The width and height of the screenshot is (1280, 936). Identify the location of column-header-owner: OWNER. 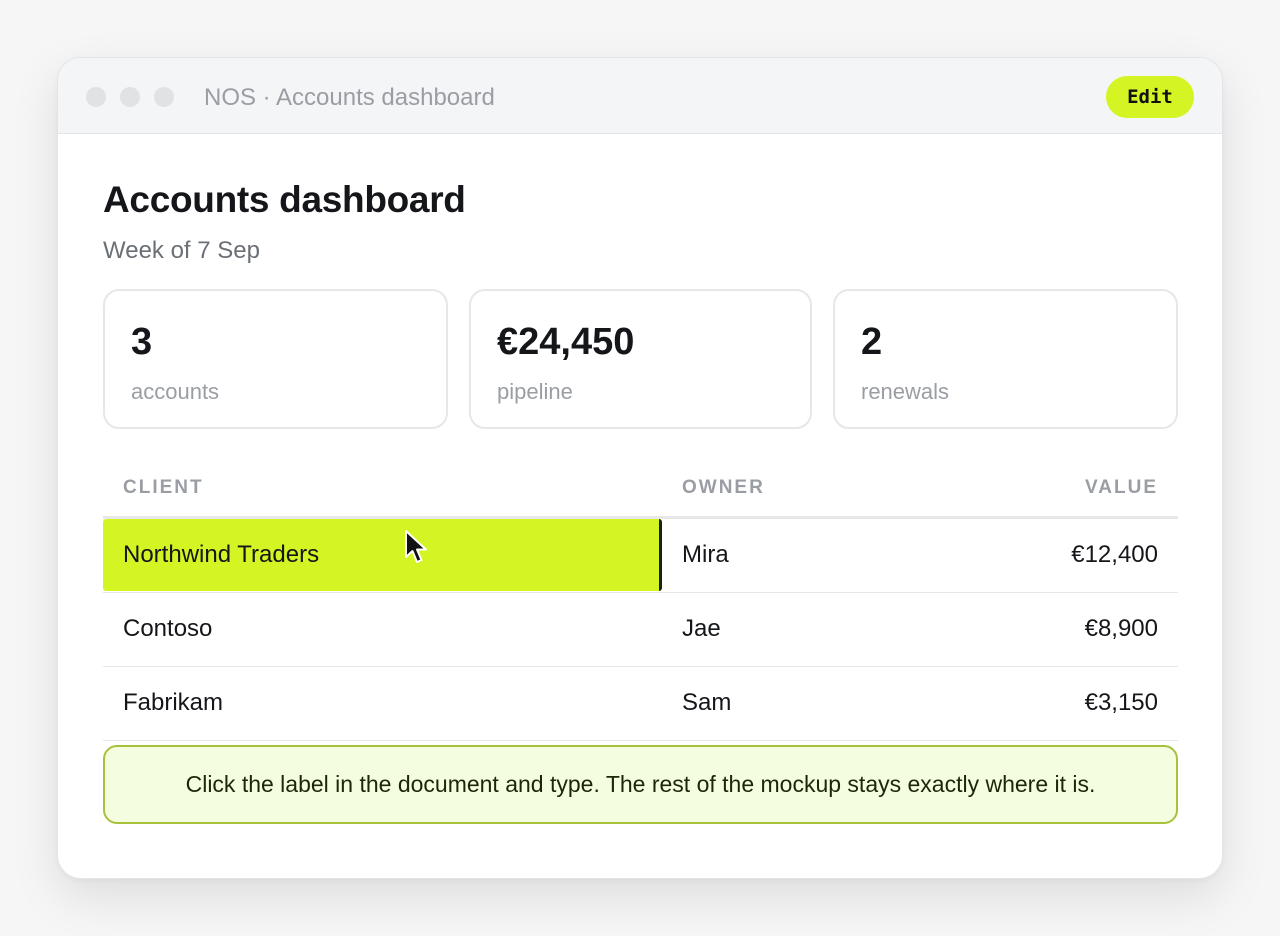
(723, 488).